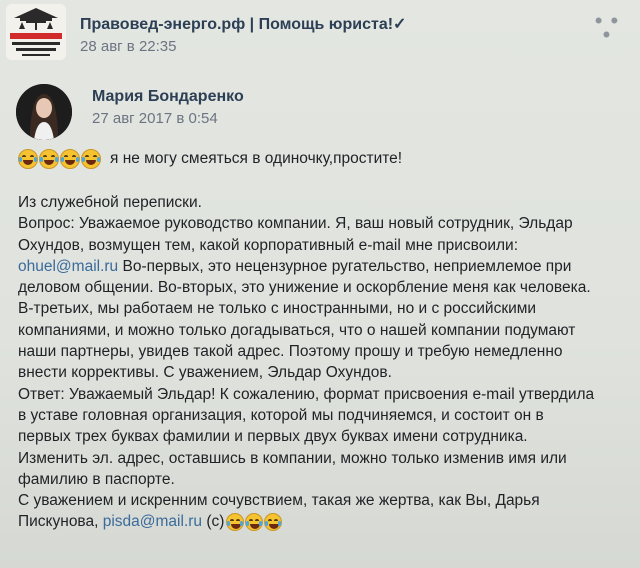 The height and width of the screenshot is (568, 640). I want to click on post-lead: я не могу смеяться в одиночку,простите!, so click(210, 159).